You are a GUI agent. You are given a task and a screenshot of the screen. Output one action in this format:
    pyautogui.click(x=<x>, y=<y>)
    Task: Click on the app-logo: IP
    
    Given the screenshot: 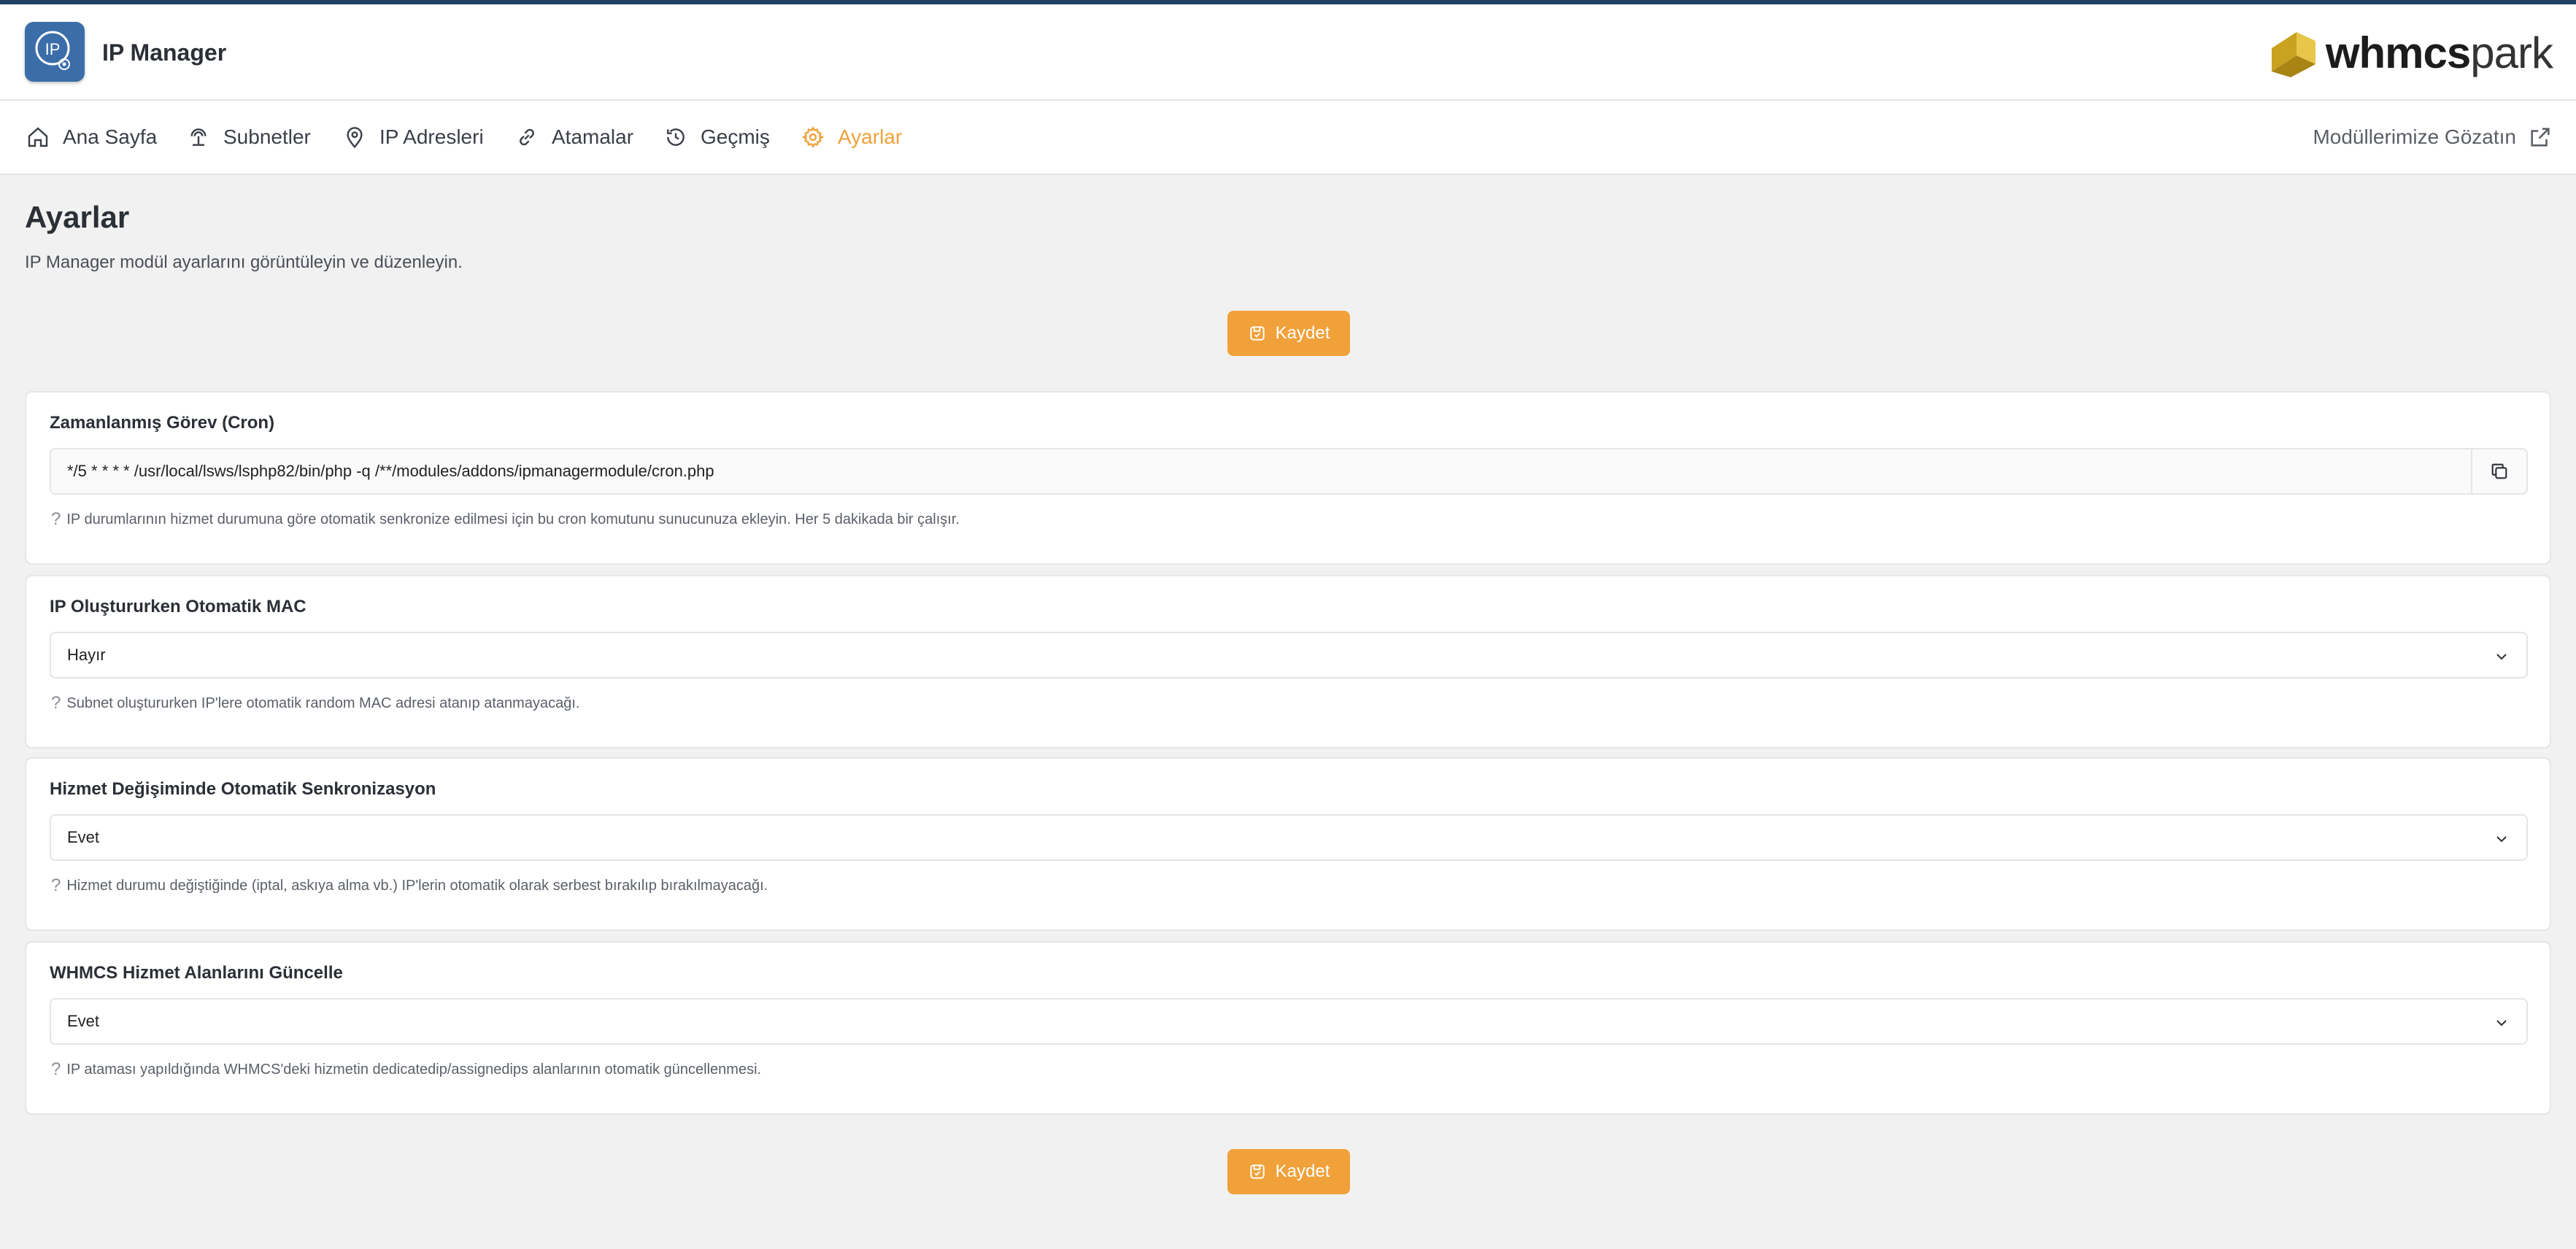 What is the action you would take?
    pyautogui.click(x=55, y=52)
    